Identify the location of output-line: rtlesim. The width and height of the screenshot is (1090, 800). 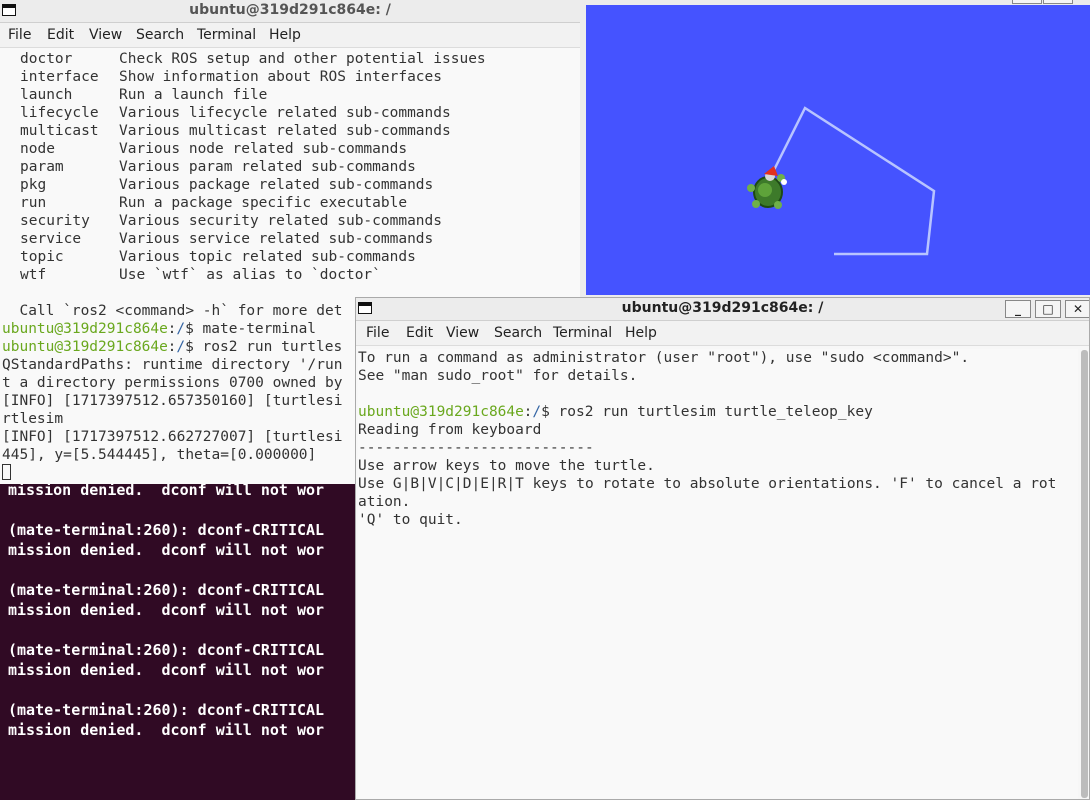
(33, 419).